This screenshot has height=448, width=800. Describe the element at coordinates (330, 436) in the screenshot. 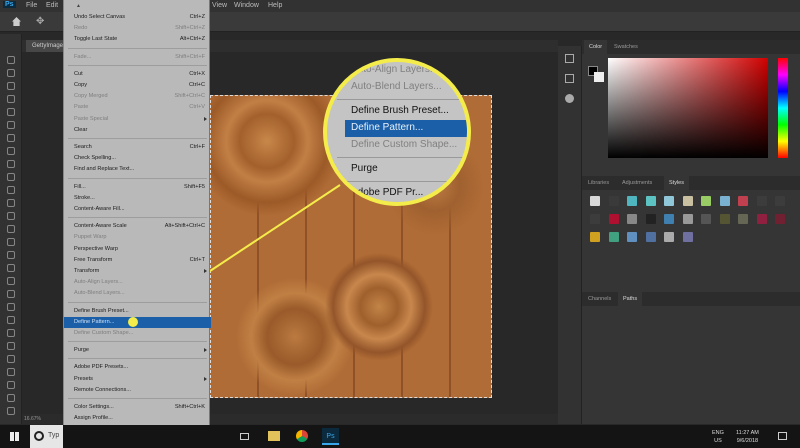

I see `photoshop-taskbar-icon: Ps` at that location.